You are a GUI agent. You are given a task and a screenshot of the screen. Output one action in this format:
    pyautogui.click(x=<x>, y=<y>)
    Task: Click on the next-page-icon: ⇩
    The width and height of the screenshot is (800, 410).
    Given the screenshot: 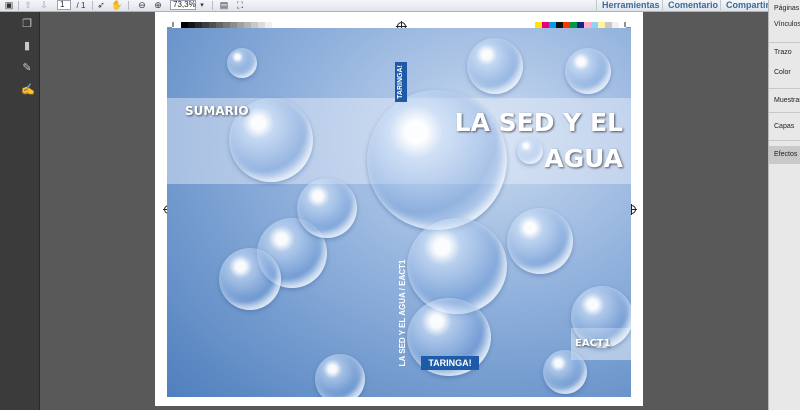 What is the action you would take?
    pyautogui.click(x=44, y=5)
    